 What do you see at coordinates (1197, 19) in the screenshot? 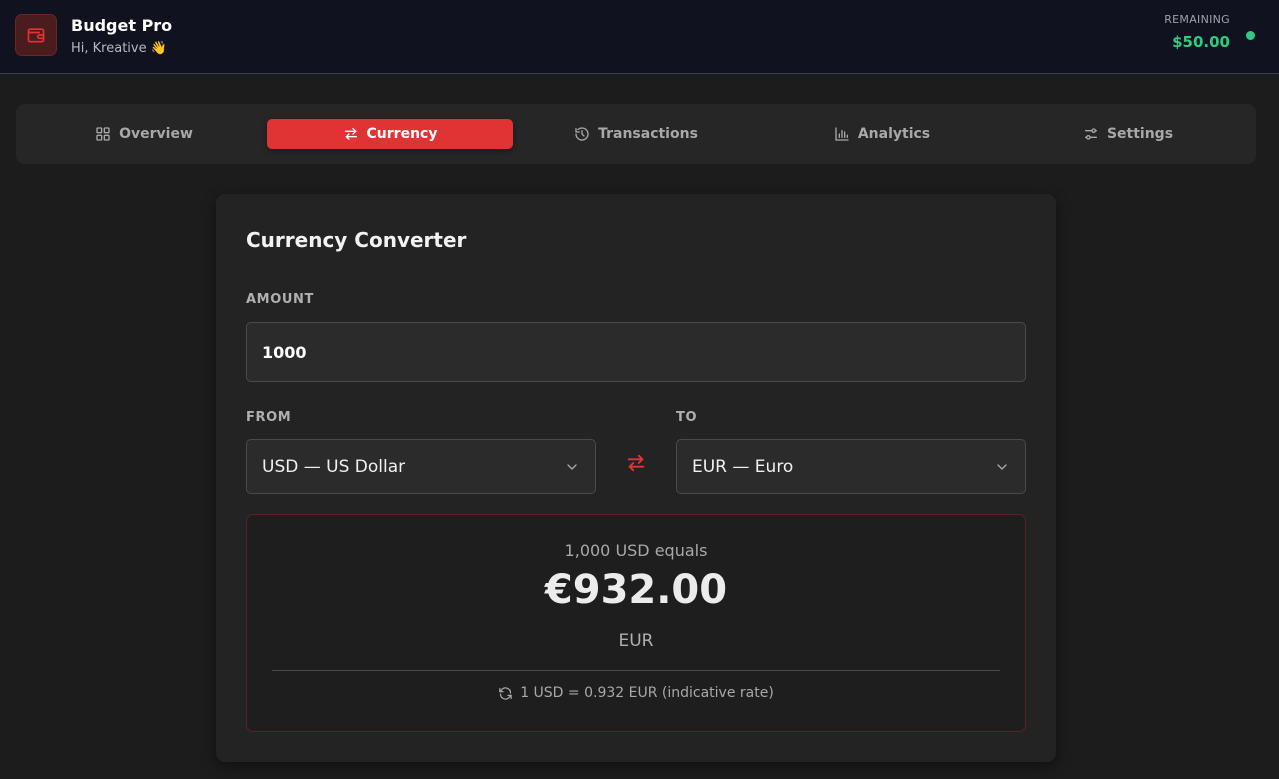
I see `remaining-label: REMAINING` at bounding box center [1197, 19].